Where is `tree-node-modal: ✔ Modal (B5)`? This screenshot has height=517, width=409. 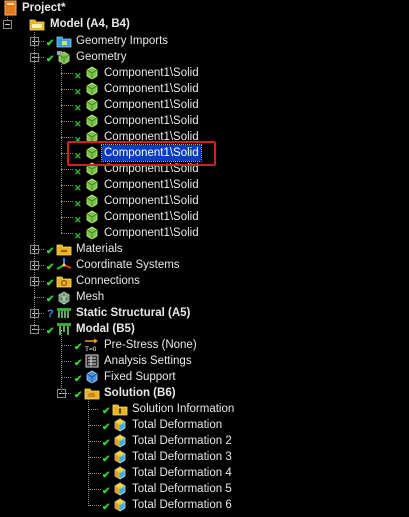
tree-node-modal: ✔ Modal (B5) is located at coordinates (95, 329).